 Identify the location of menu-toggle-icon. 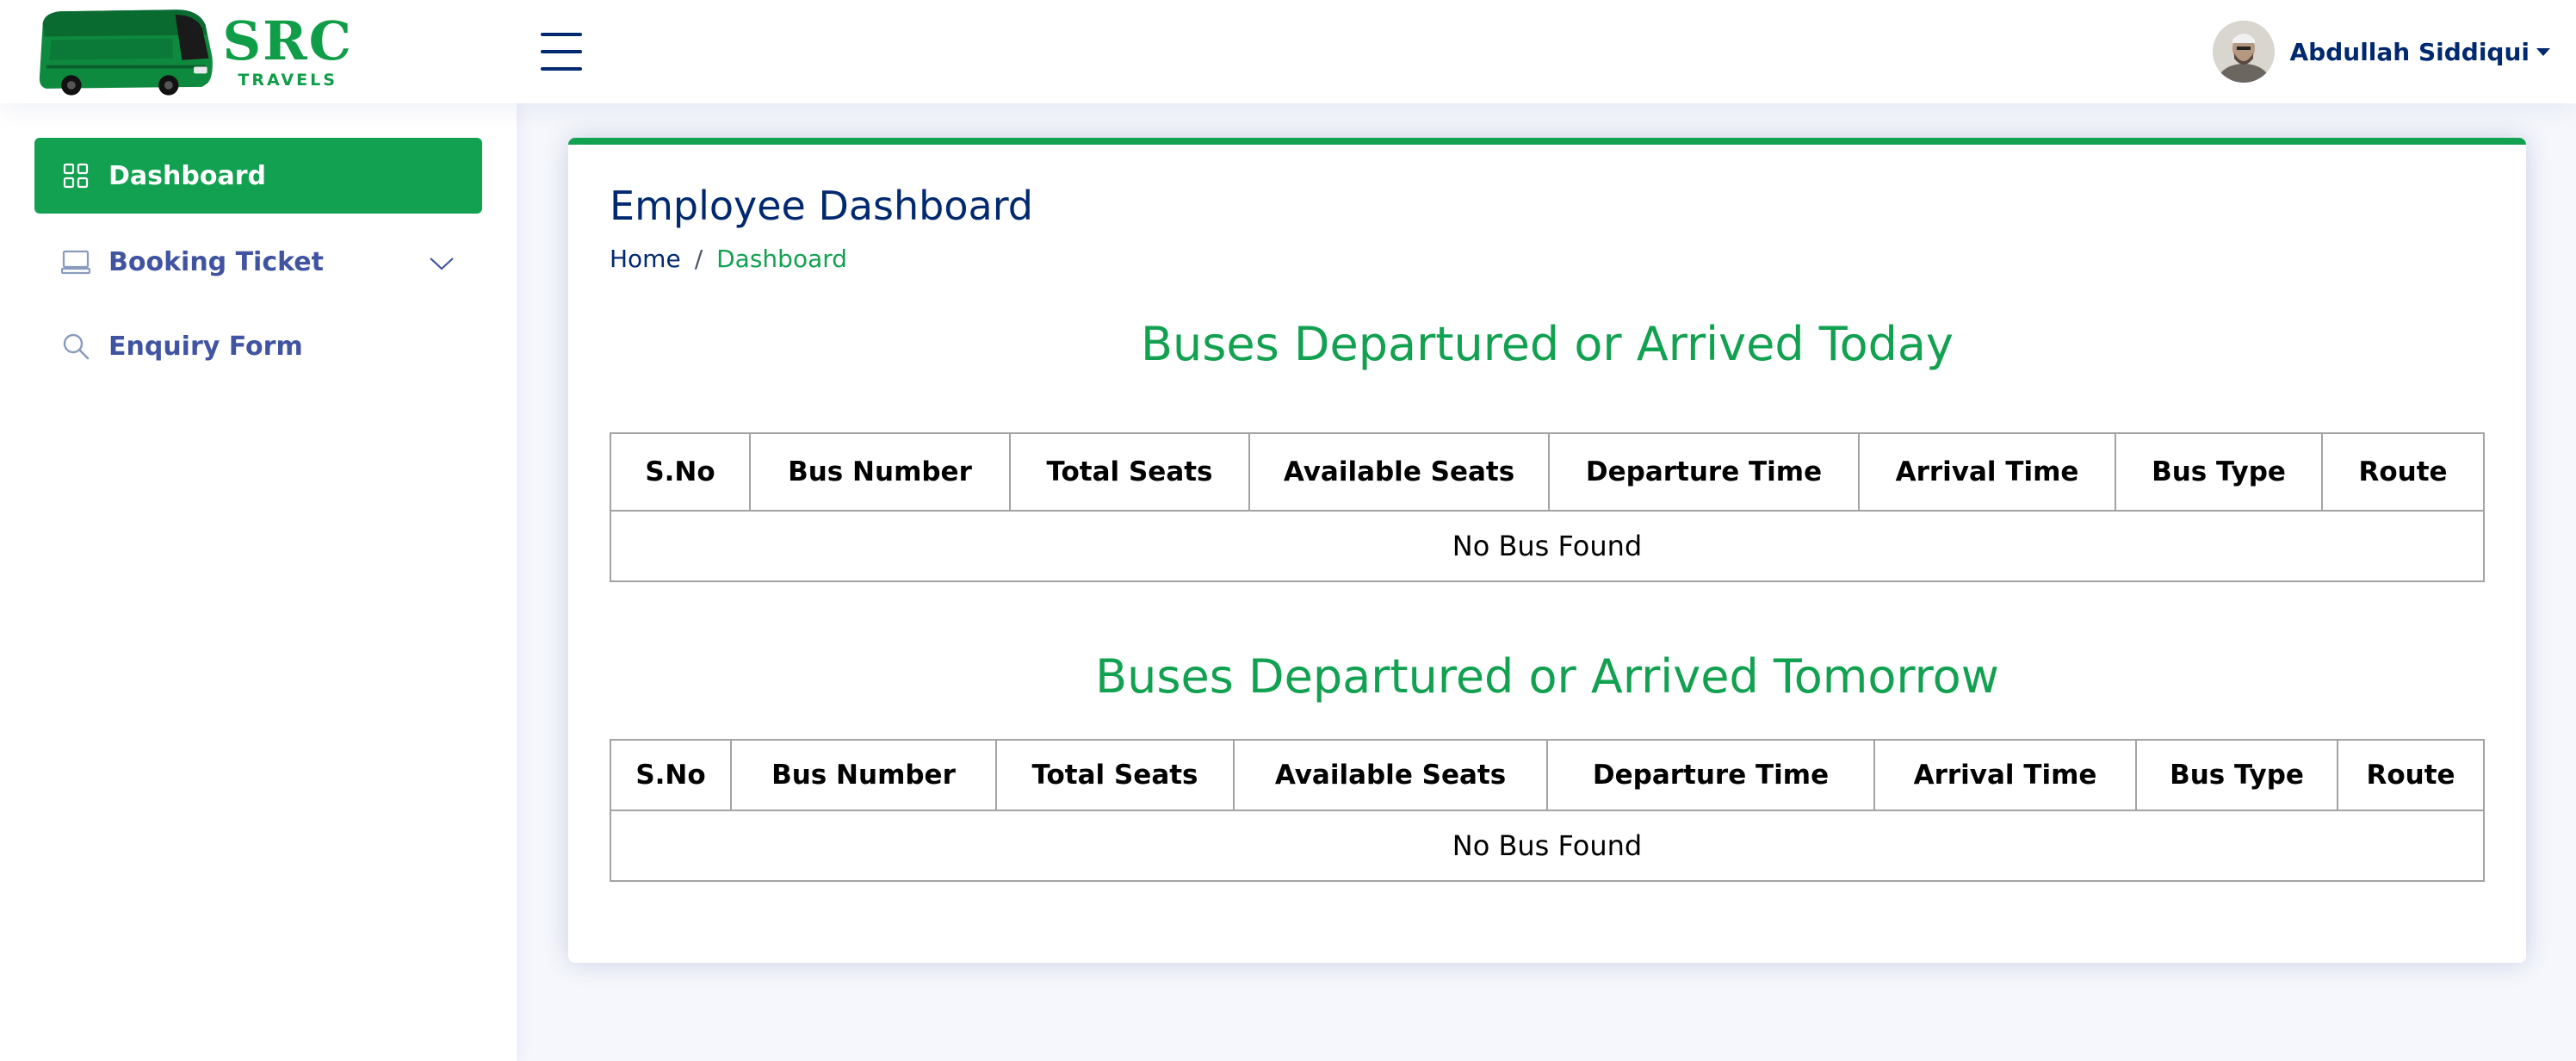
(562, 52).